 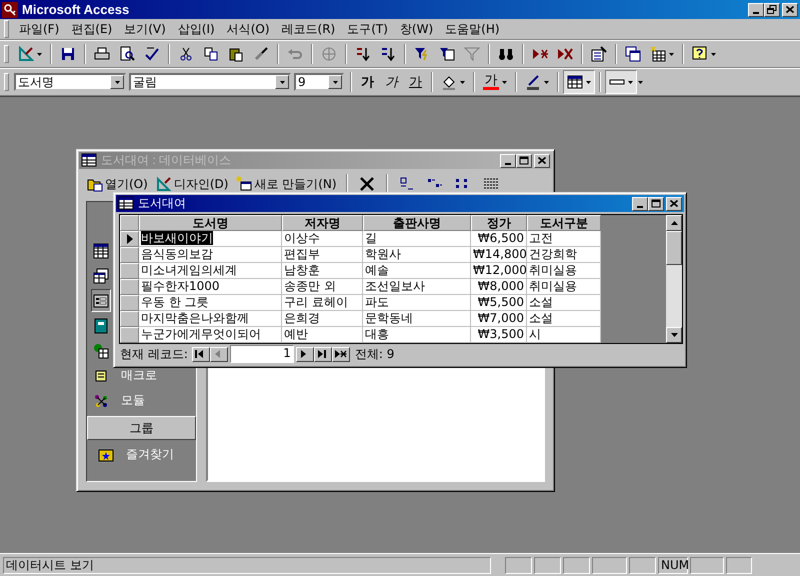 I want to click on page-icon, so click(x=101, y=350).